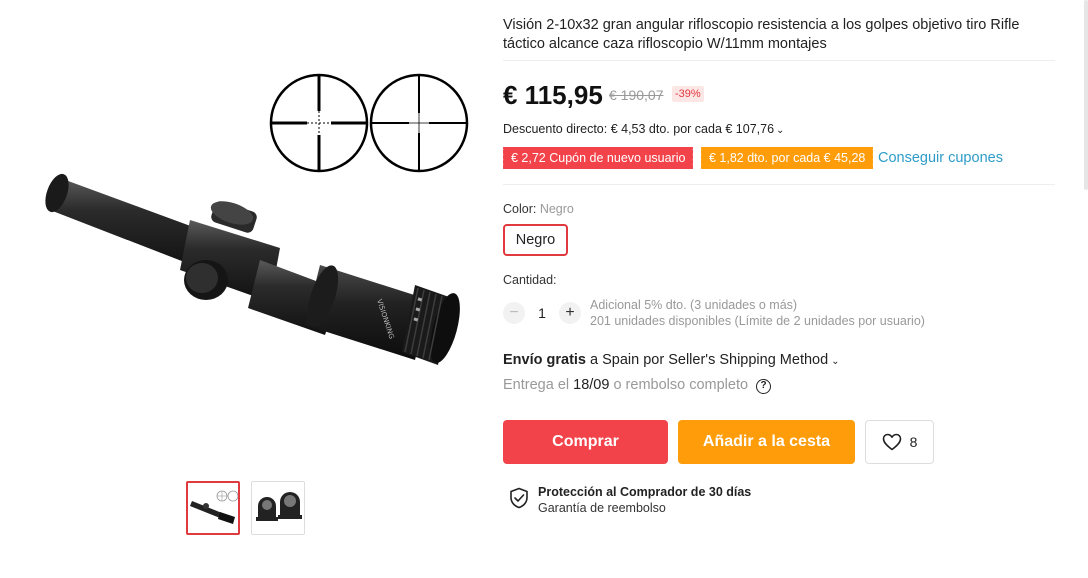 Image resolution: width=1088 pixels, height=578 pixels. What do you see at coordinates (709, 360) in the screenshot?
I see `shipping-method: a Spain por Seller's Shipping Method` at bounding box center [709, 360].